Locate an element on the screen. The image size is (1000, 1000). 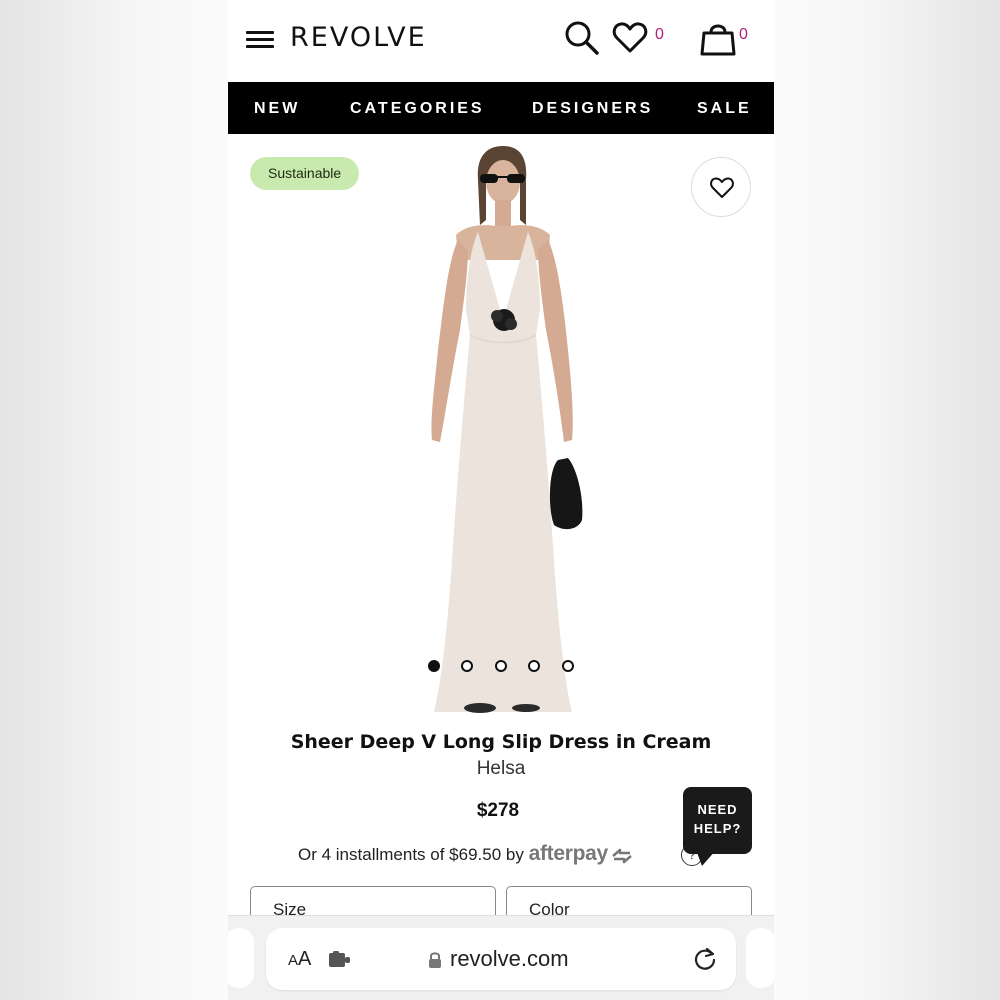
afterpay-arrows-icon is located at coordinates (622, 855).